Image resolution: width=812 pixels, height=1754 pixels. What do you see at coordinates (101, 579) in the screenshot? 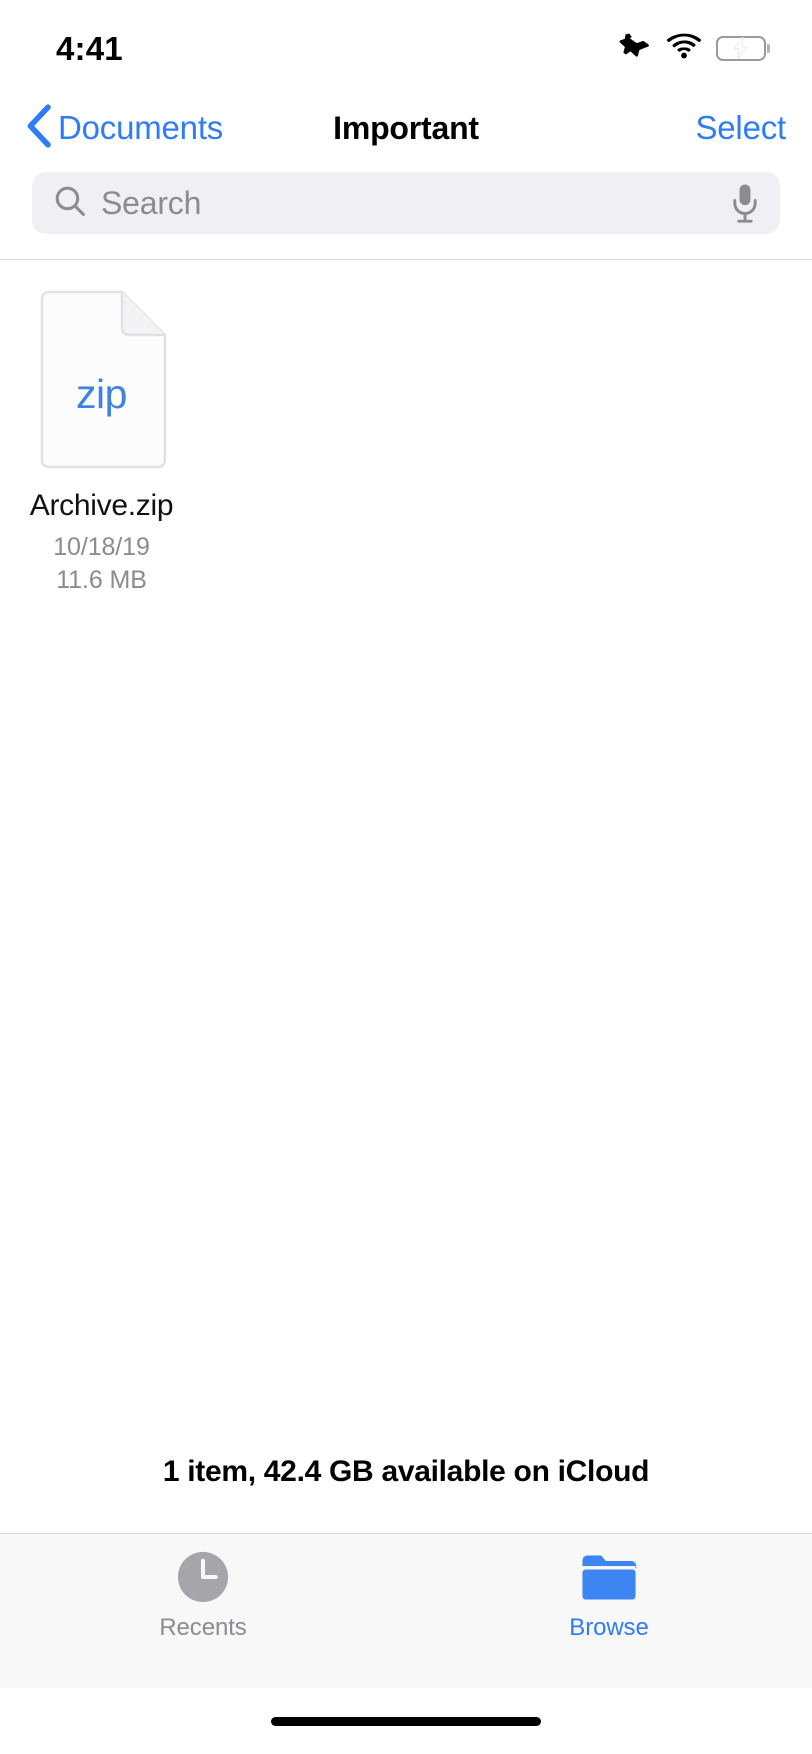
I see `file-size-label: 11.6 MB` at bounding box center [101, 579].